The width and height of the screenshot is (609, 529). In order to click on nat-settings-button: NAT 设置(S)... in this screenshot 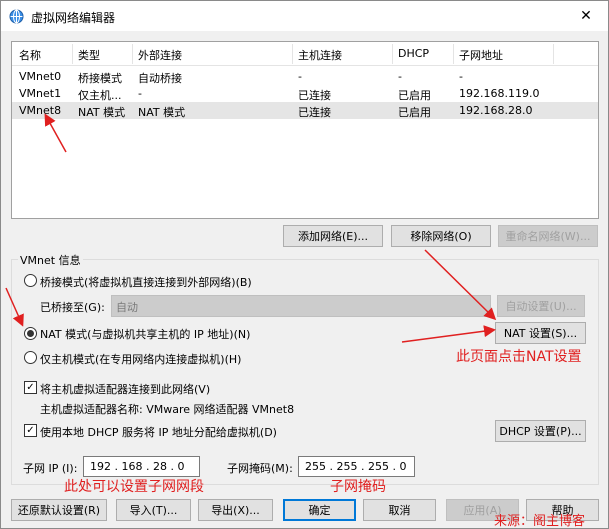, I will do `click(540, 333)`.